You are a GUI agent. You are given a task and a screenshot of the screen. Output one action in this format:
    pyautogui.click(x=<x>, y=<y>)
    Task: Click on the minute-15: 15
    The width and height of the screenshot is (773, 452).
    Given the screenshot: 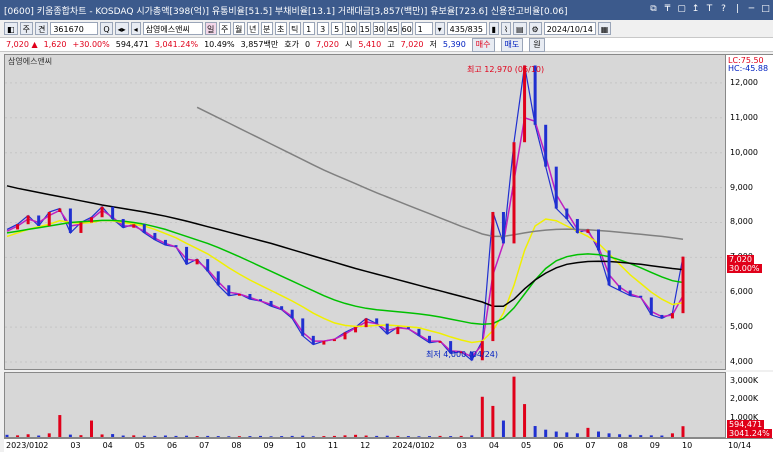 What is the action you would take?
    pyautogui.click(x=364, y=28)
    